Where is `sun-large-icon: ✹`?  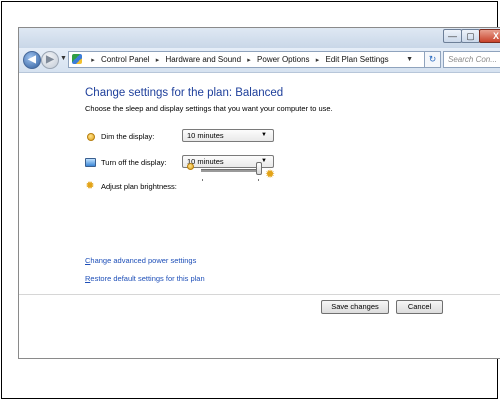 sun-large-icon: ✹ is located at coordinates (270, 174).